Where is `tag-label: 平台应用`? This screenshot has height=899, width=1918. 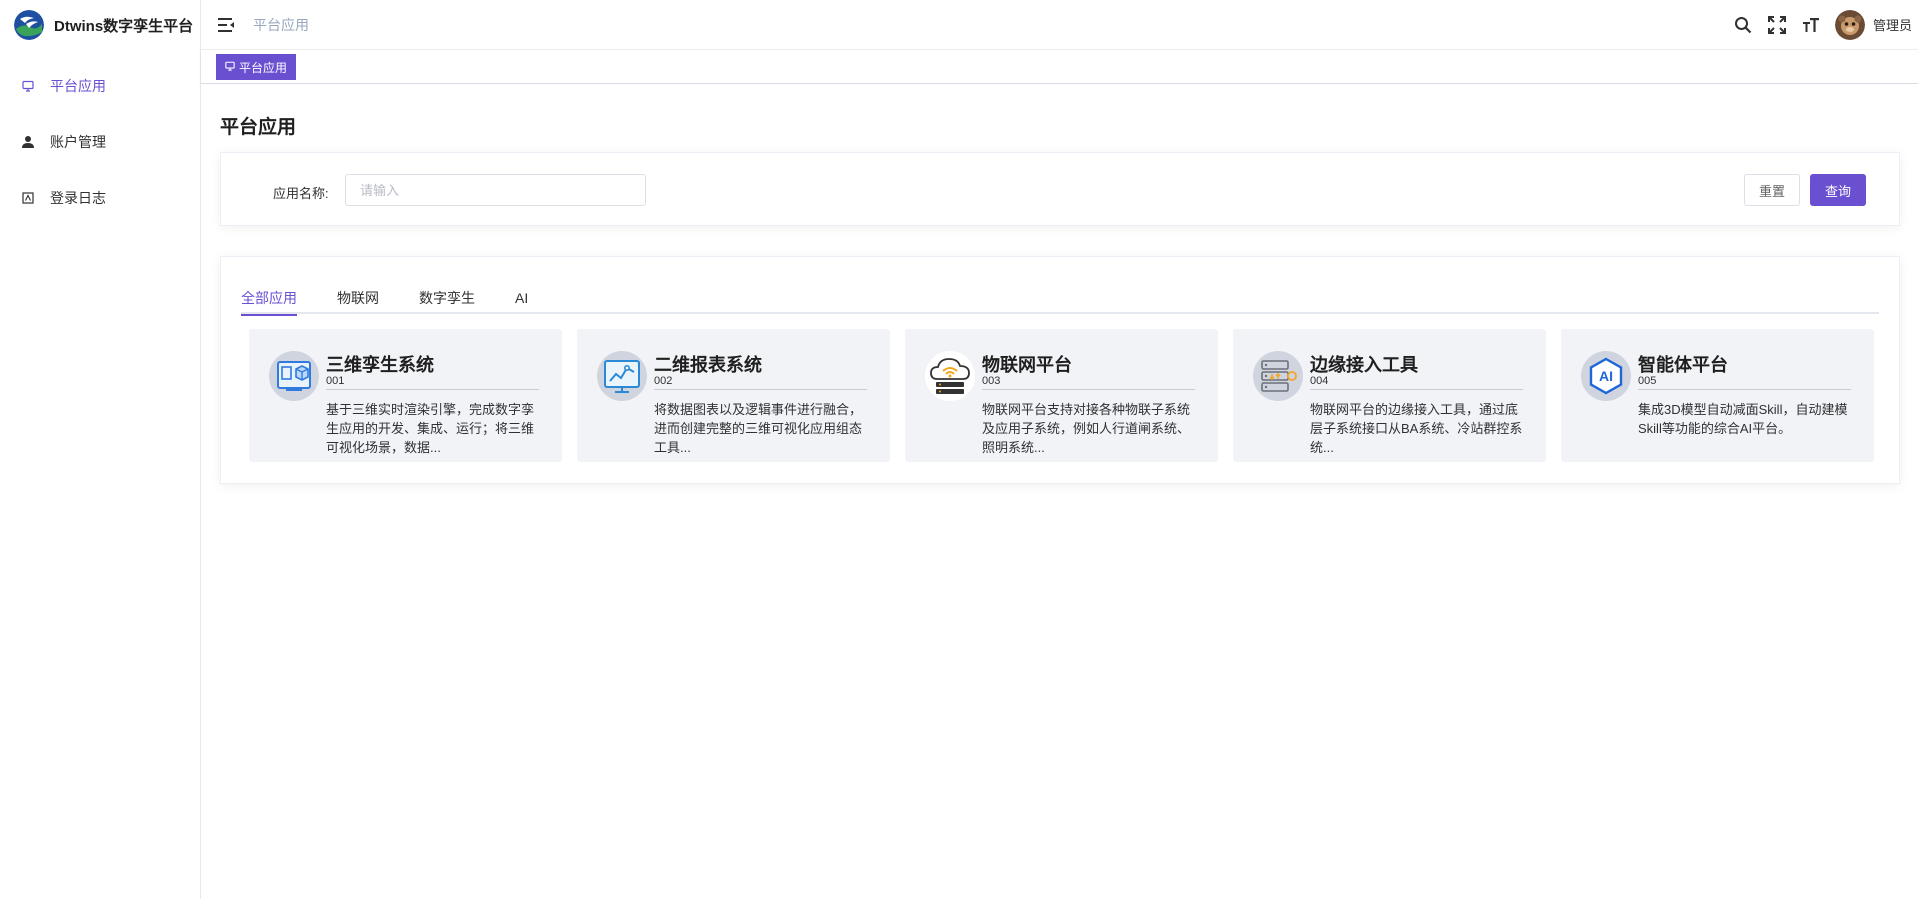 tag-label: 平台应用 is located at coordinates (263, 67).